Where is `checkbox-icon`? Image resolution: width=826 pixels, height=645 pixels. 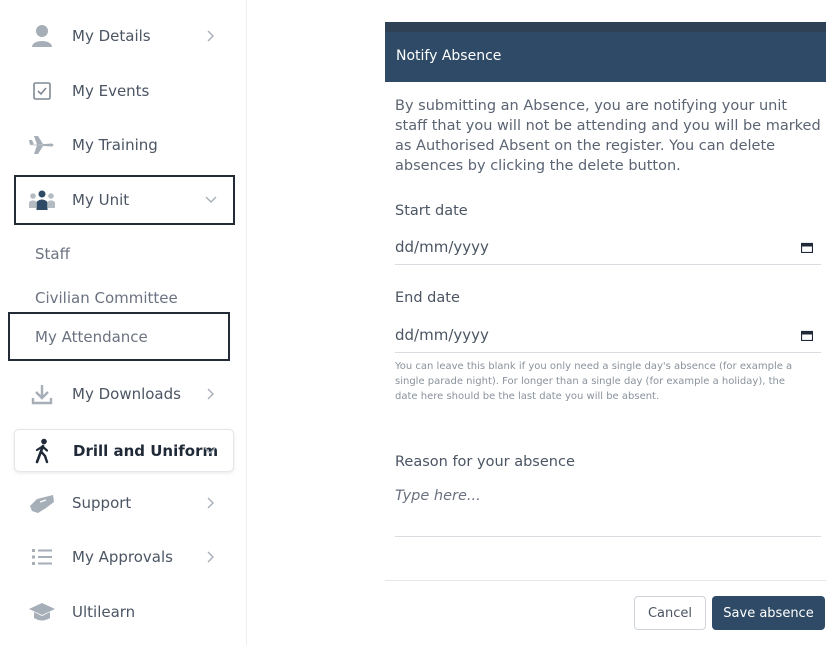
checkbox-icon is located at coordinates (42, 91).